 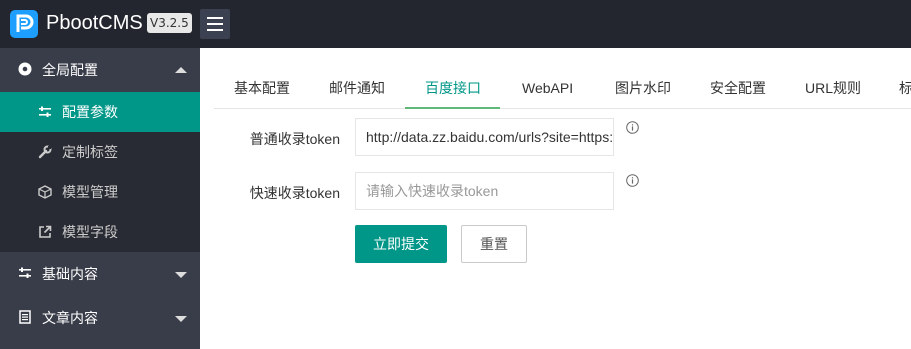 What do you see at coordinates (45, 231) in the screenshot?
I see `external-link-icon` at bounding box center [45, 231].